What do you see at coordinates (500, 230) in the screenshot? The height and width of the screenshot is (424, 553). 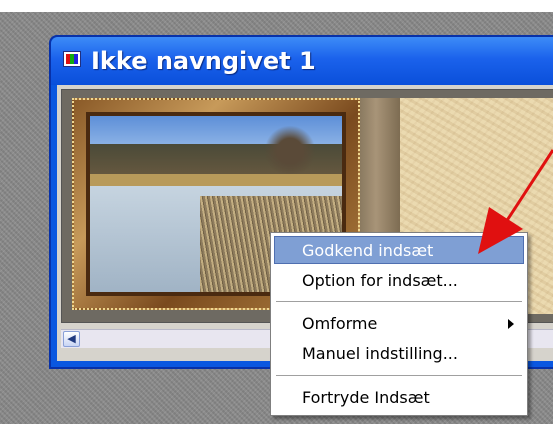 I see `arrow-head` at bounding box center [500, 230].